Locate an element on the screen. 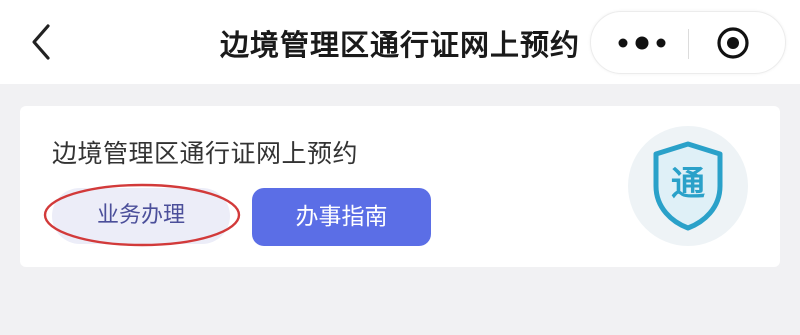 The height and width of the screenshot is (335, 800). badge-char: 通 is located at coordinates (688, 184).